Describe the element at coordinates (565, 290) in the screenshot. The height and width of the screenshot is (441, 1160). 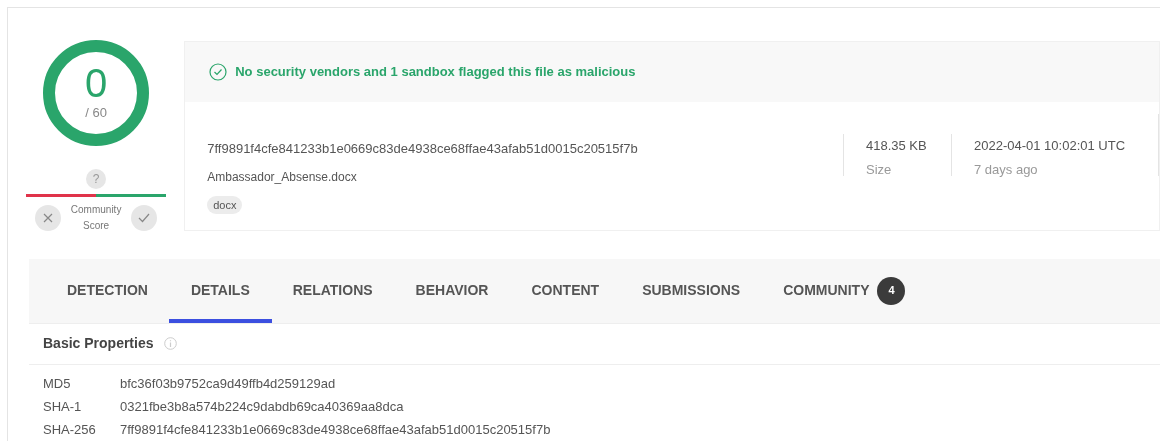
I see `tab: CONTENT` at that location.